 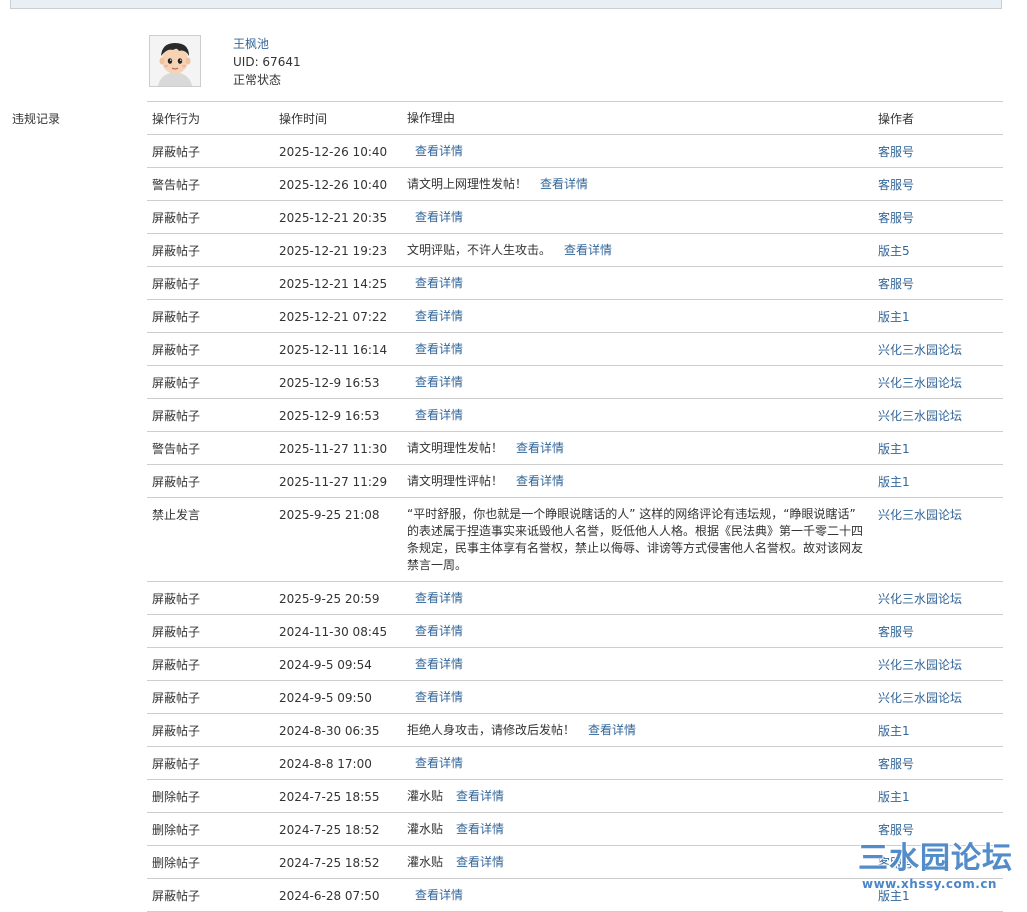 I want to click on row-action: 警告帖子, so click(x=176, y=449).